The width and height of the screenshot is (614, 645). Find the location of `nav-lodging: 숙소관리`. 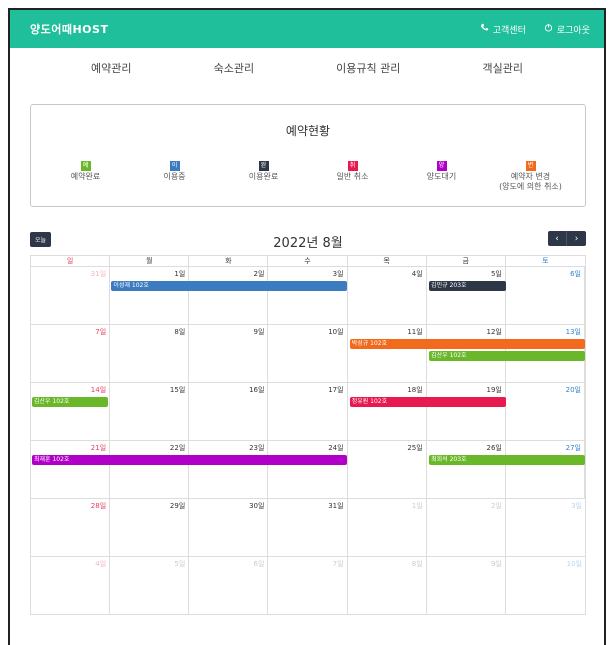

nav-lodging: 숙소관리 is located at coordinates (234, 68).